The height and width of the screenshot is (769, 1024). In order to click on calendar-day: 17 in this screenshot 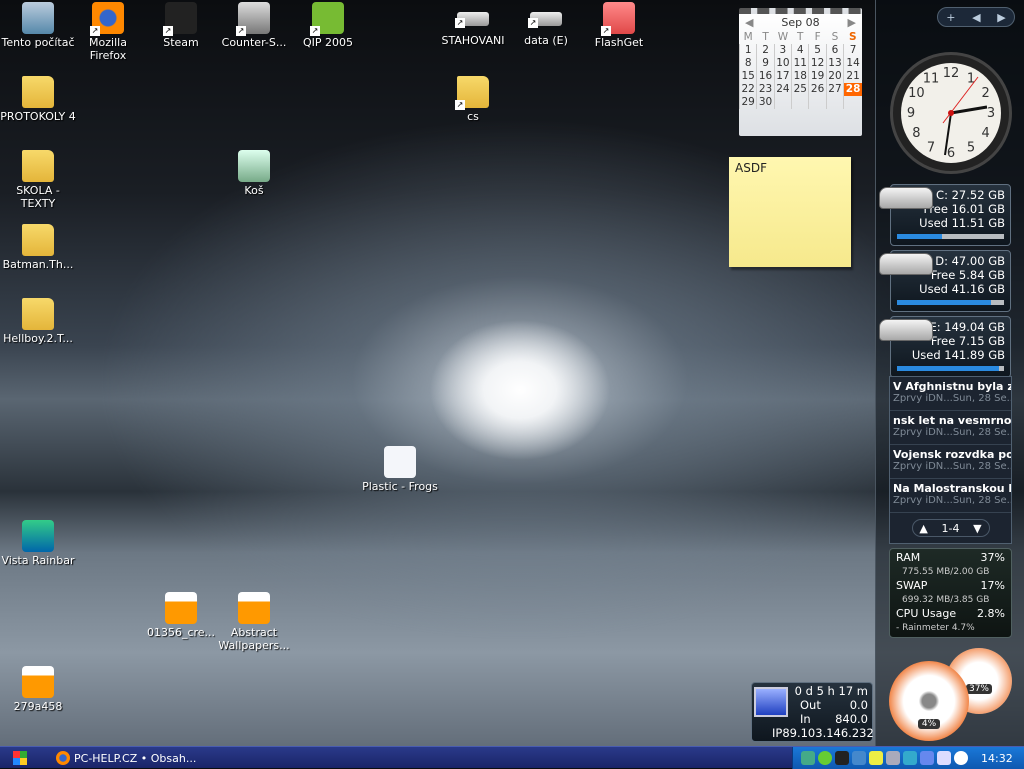, I will do `click(782, 76)`.